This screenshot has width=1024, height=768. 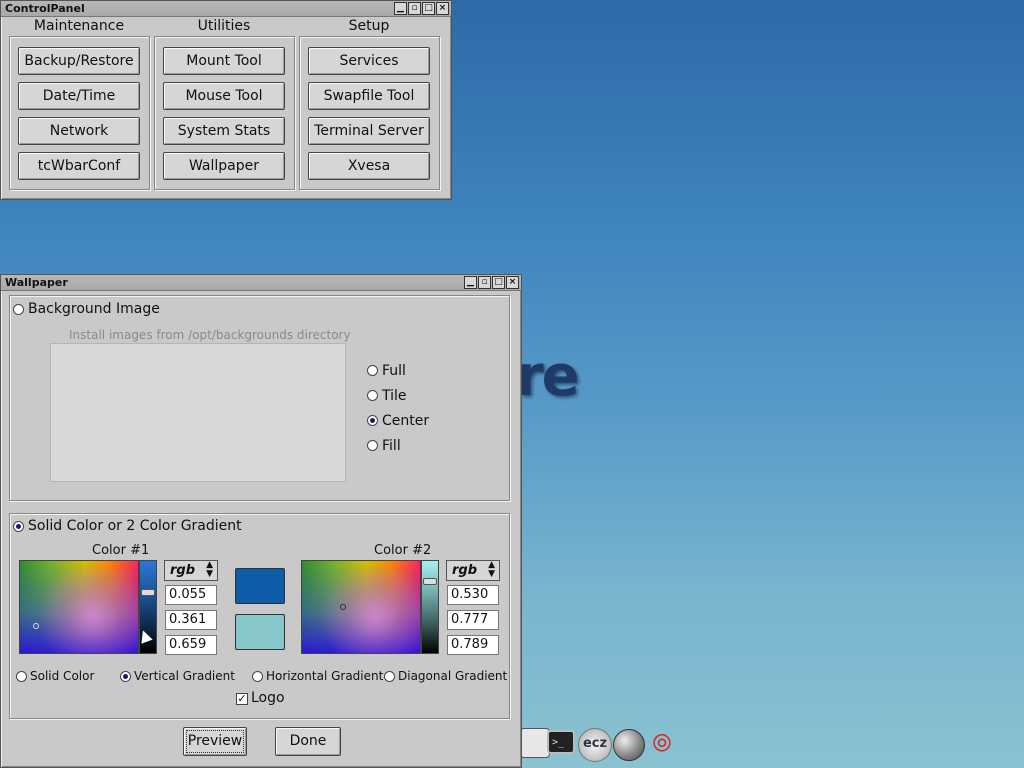 I want to click on solid-color-radio, so click(x=18, y=526).